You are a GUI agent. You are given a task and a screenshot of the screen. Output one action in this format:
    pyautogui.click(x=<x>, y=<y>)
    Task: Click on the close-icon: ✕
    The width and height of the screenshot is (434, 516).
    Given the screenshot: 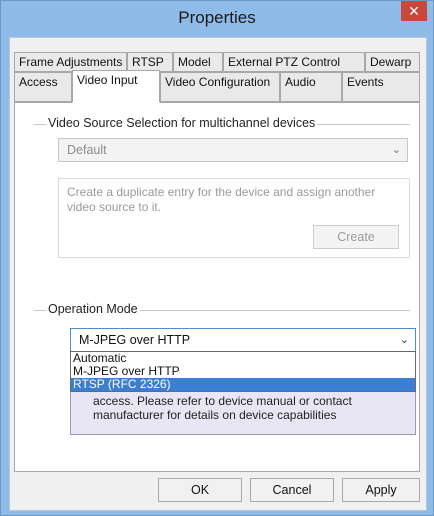 What is the action you would take?
    pyautogui.click(x=414, y=11)
    